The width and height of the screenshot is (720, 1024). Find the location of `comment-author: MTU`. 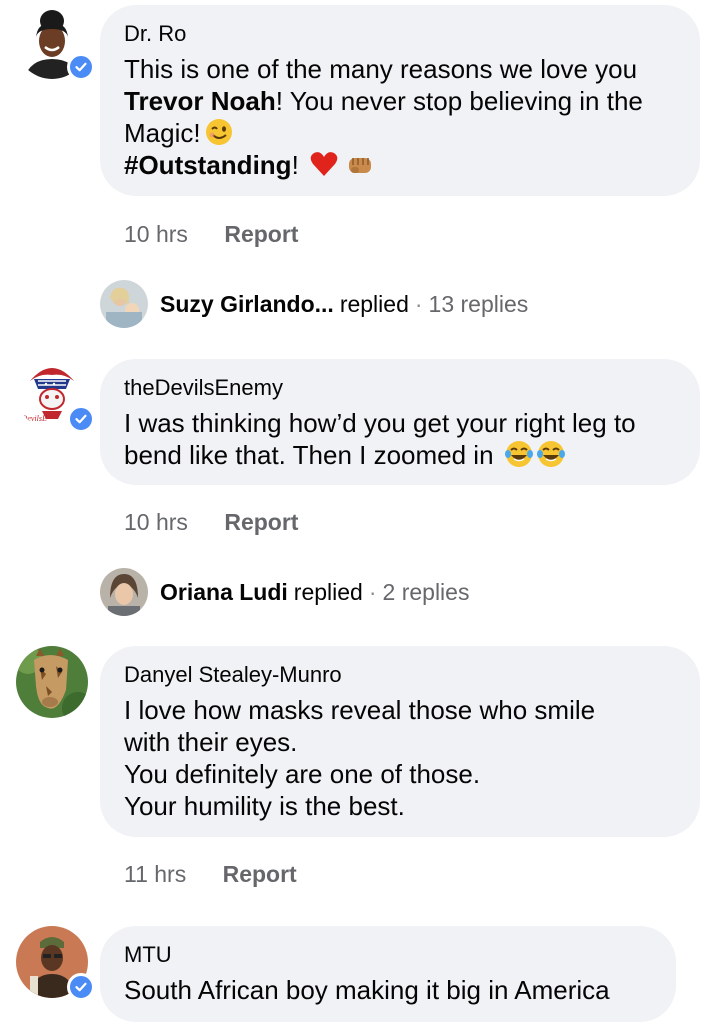

comment-author: MTU is located at coordinates (388, 955).